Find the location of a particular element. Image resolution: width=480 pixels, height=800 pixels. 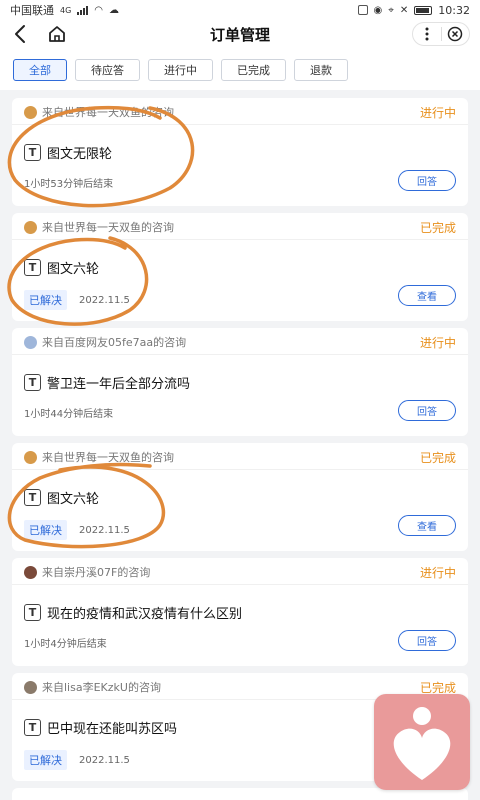

eye-icon: ◉ is located at coordinates (378, 10).